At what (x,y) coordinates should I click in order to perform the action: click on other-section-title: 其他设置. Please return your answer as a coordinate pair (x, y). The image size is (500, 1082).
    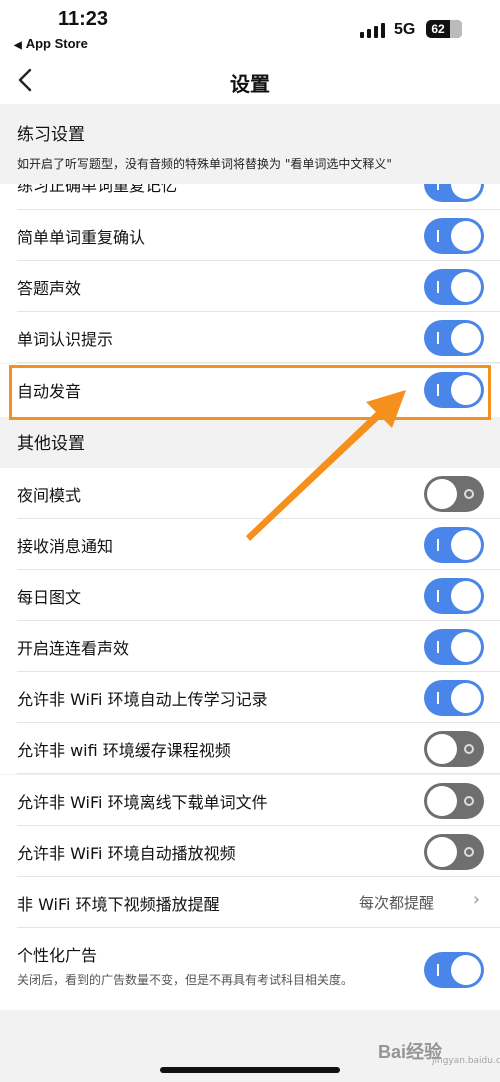
    Looking at the image, I should click on (51, 444).